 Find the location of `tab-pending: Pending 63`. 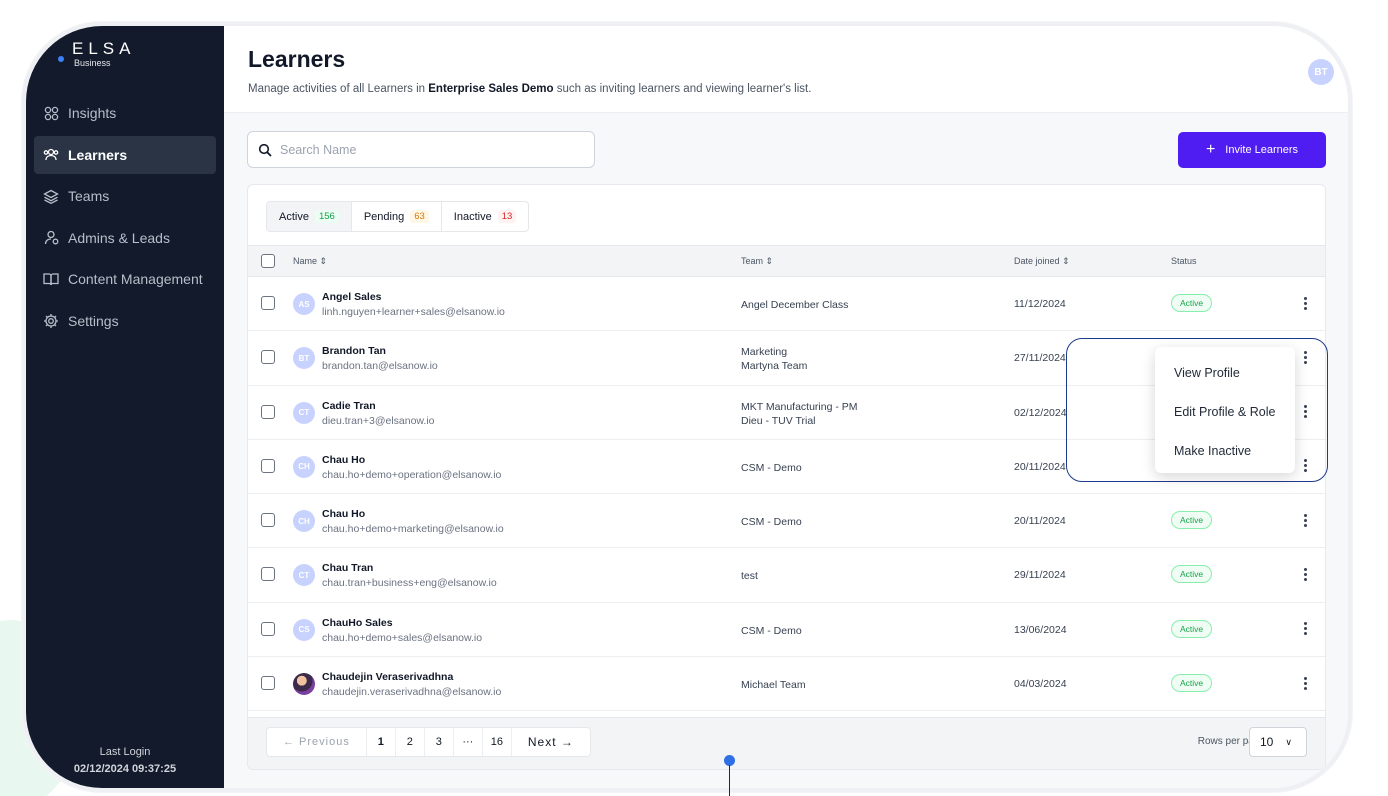

tab-pending: Pending 63 is located at coordinates (397, 216).